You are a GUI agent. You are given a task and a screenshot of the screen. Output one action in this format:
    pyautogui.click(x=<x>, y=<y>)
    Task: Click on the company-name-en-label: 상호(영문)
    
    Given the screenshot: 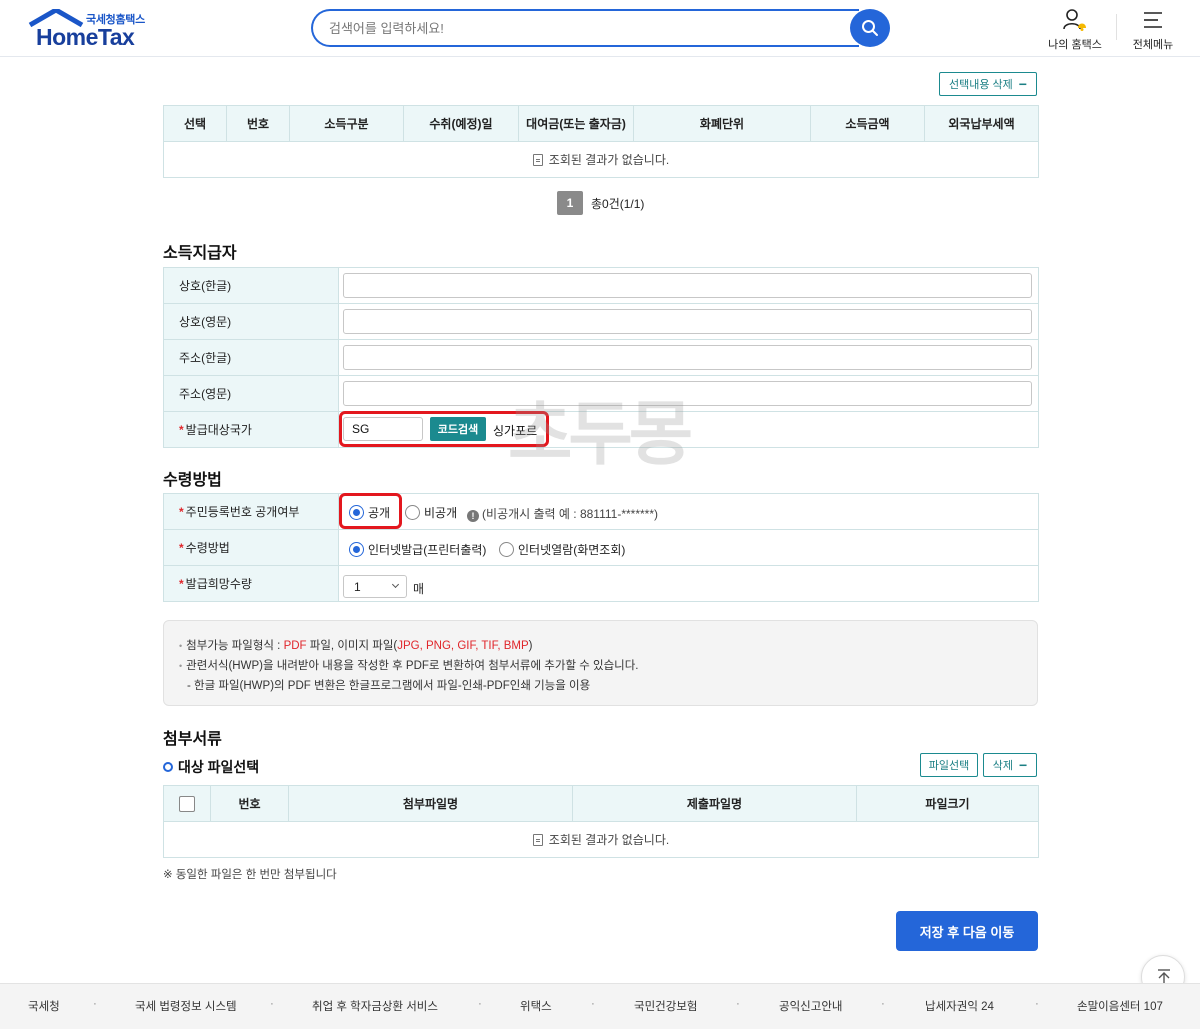 What is the action you would take?
    pyautogui.click(x=251, y=321)
    